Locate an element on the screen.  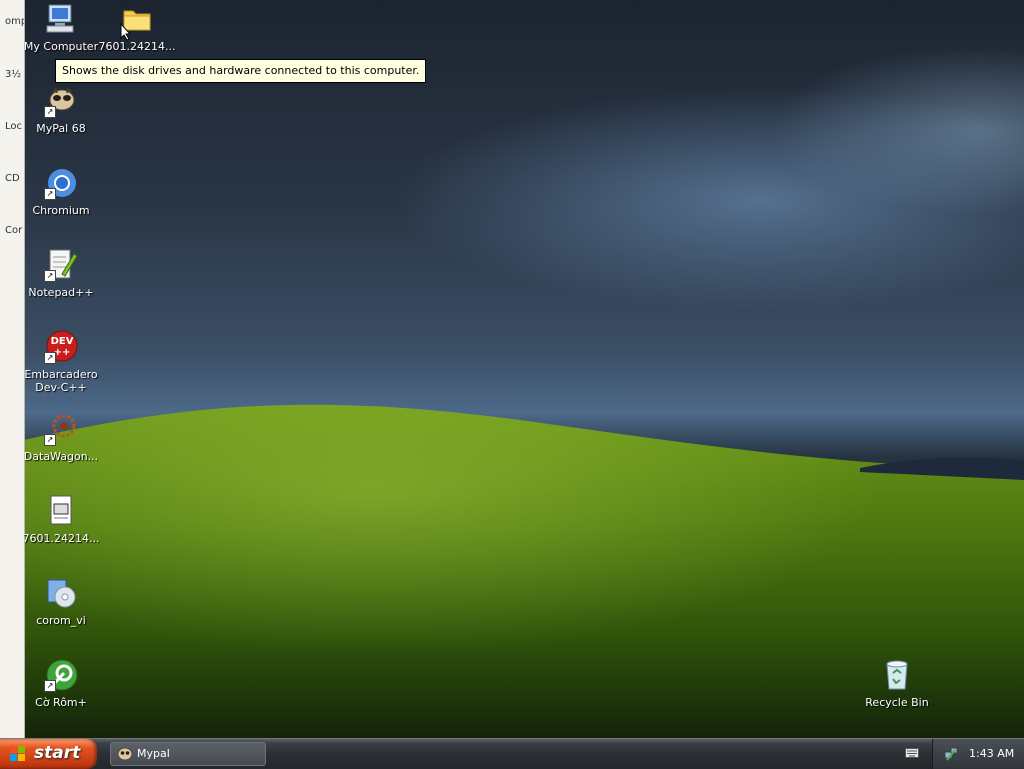
notepad-plus-plus-icon: ↗ is located at coordinates (61, 265).